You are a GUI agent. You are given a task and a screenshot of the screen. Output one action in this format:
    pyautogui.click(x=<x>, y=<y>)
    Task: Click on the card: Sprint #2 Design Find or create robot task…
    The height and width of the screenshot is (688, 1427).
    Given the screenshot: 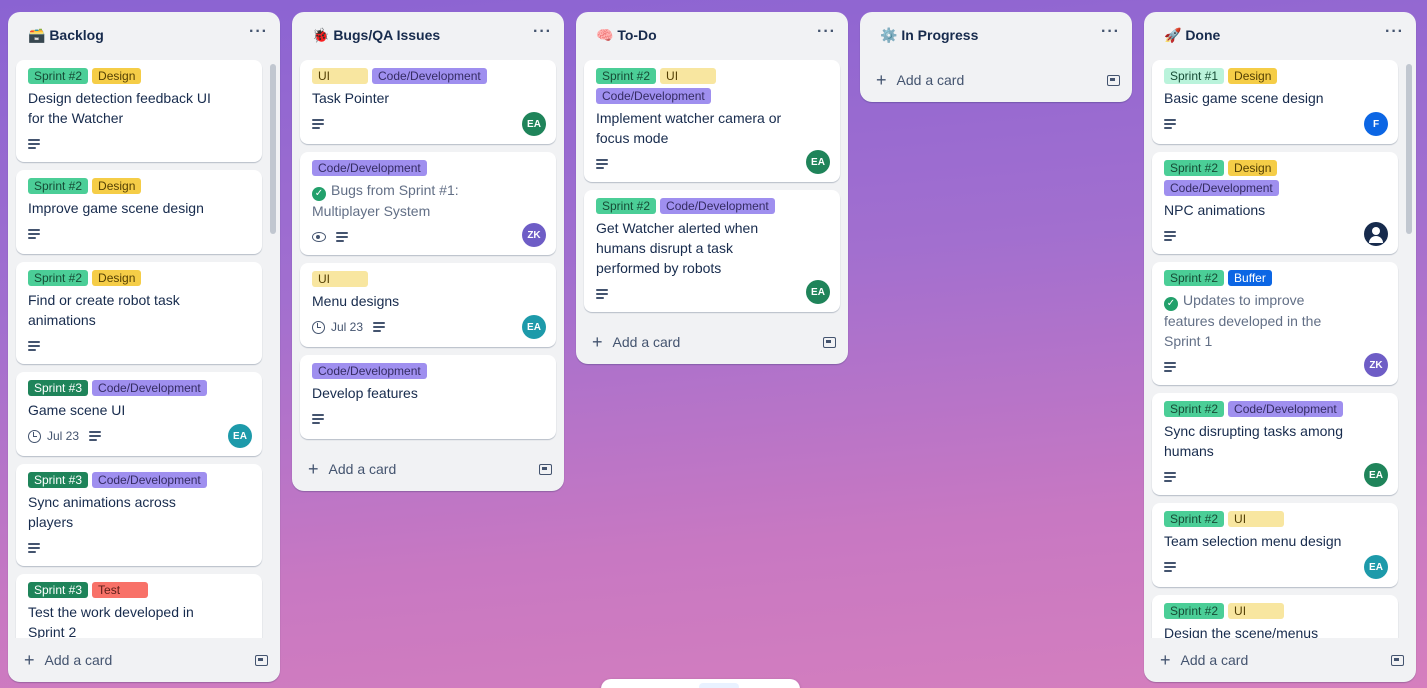 What is the action you would take?
    pyautogui.click(x=139, y=313)
    